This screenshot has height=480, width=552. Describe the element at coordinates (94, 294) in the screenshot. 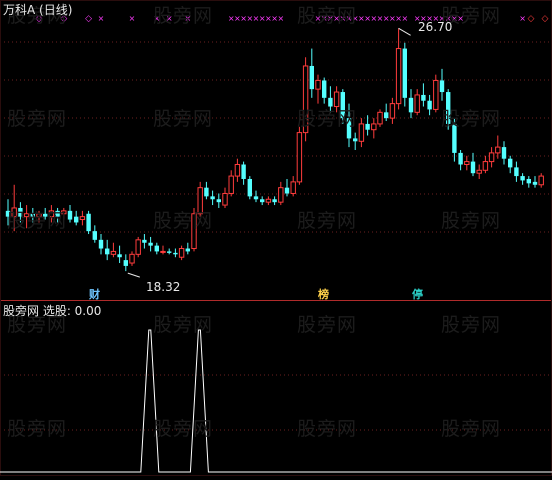

I see `tag-financial: 财` at that location.